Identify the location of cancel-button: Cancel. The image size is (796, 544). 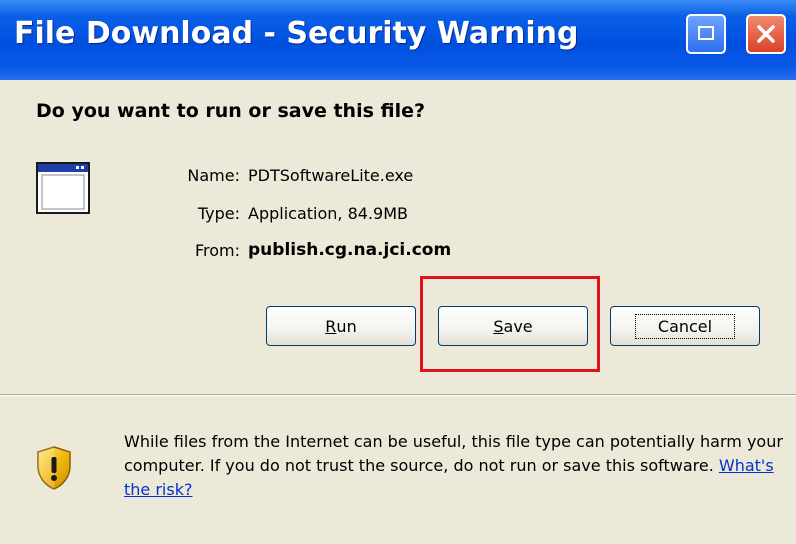
(685, 326).